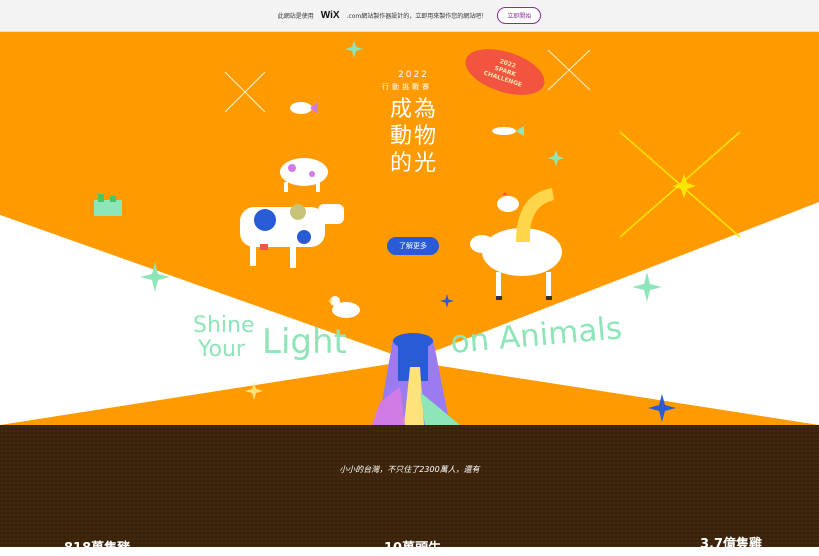 The image size is (819, 556). What do you see at coordinates (295, 16) in the screenshot?
I see `banner-text-before: 此網站是使用` at bounding box center [295, 16].